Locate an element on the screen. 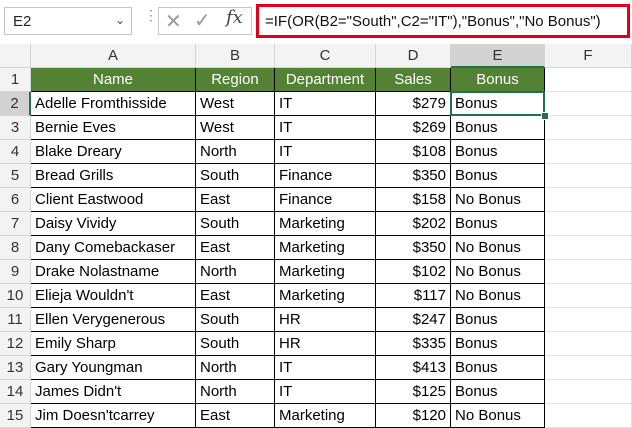  data-cell: Client Eastwood is located at coordinates (113, 200).